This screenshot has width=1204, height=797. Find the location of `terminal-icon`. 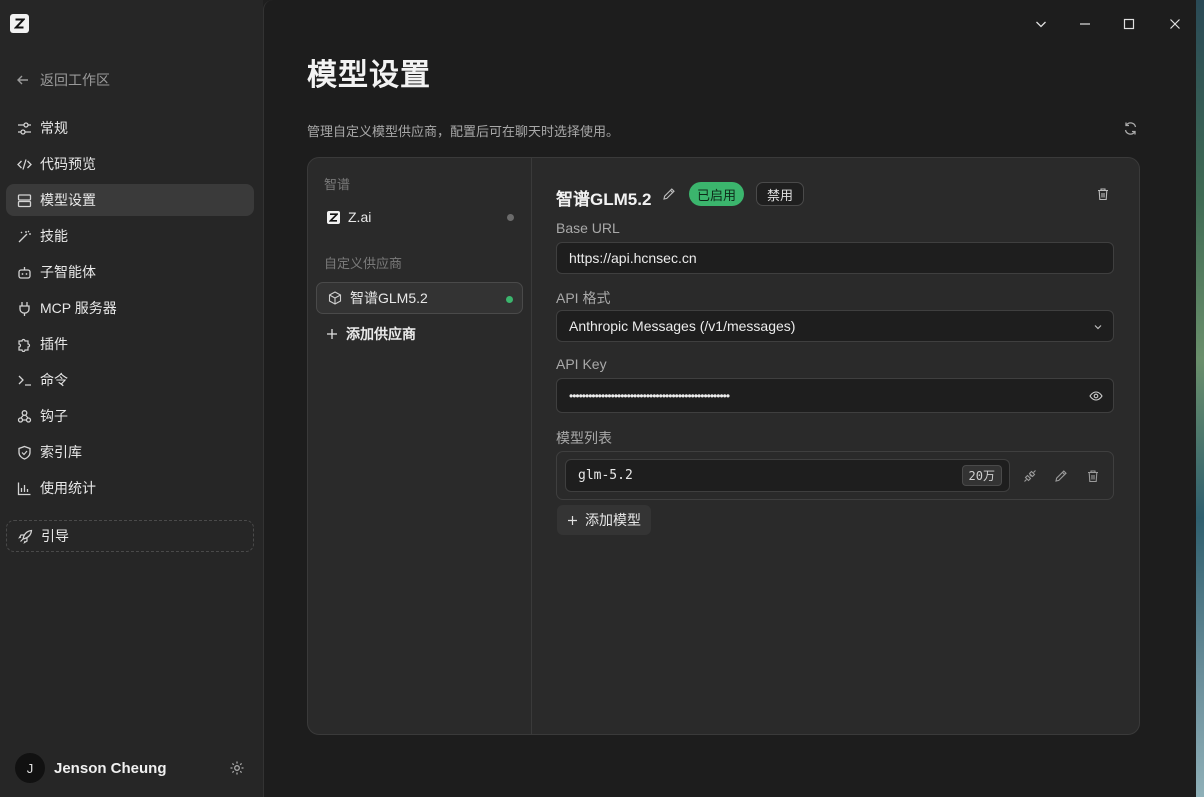

terminal-icon is located at coordinates (24, 380).